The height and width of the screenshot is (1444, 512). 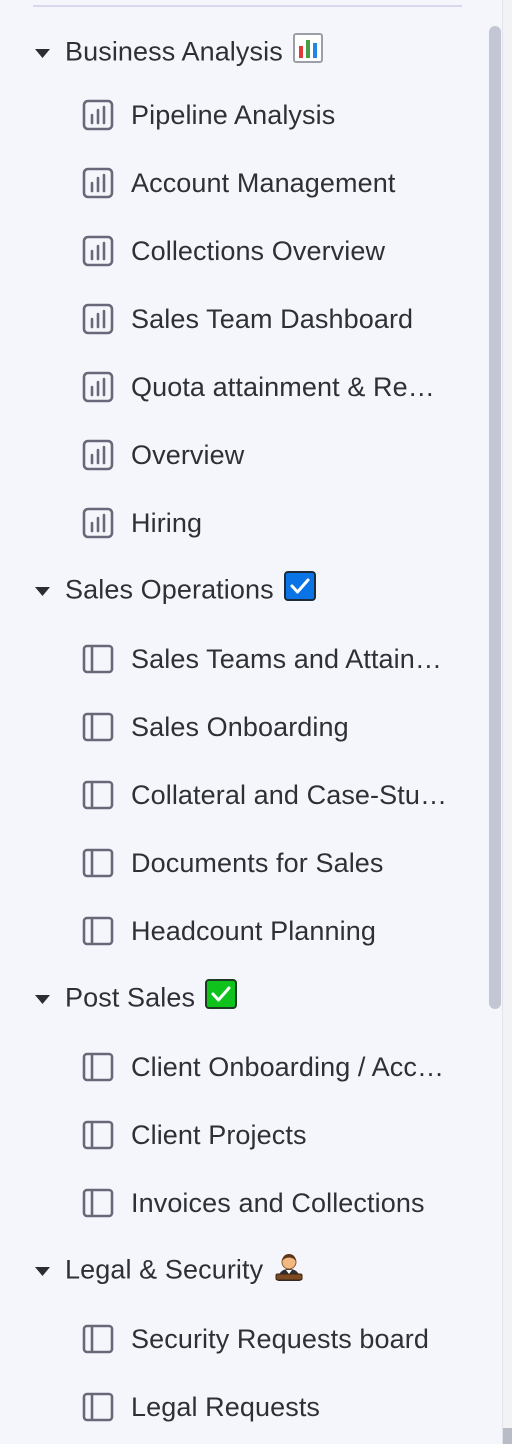 I want to click on sidebar-item-security-requests-board: Security Requests board, so click(x=235, y=1339).